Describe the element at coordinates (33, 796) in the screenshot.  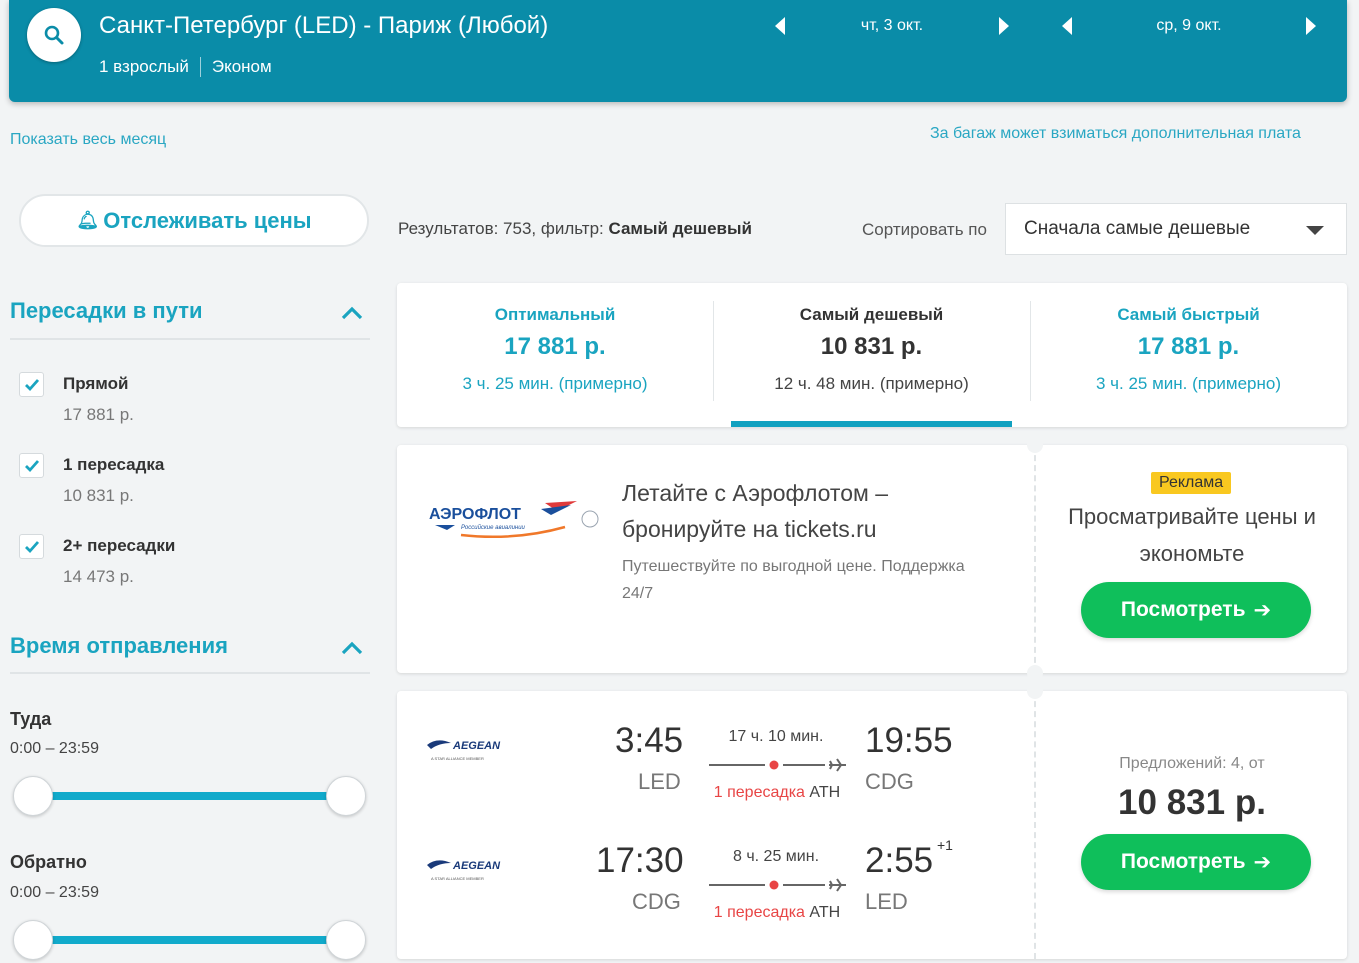
I see `outbound-slider-min-handle` at that location.